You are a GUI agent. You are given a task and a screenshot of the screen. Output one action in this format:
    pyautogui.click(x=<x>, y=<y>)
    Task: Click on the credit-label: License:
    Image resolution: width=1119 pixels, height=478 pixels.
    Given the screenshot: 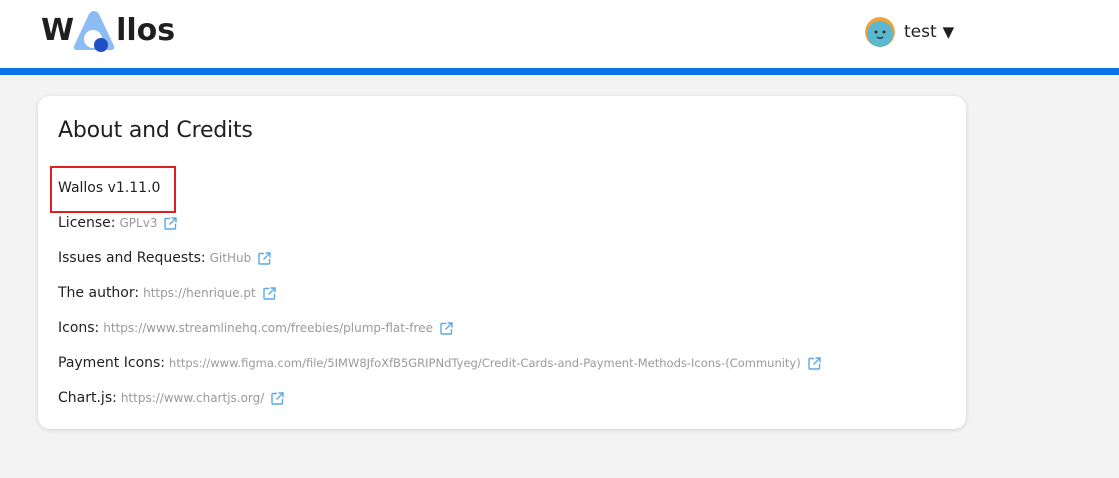 What is the action you would take?
    pyautogui.click(x=87, y=223)
    